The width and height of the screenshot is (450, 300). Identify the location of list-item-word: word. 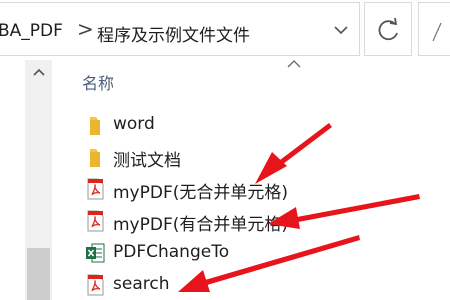
(245, 125).